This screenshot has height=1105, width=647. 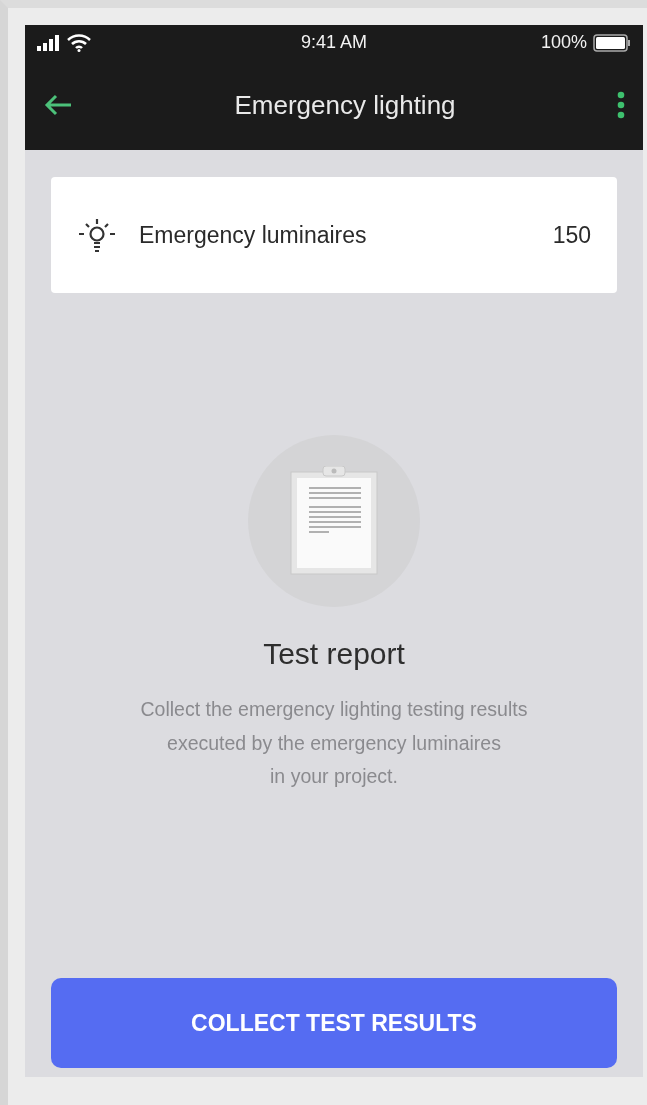 I want to click on empty-state-description: Collect the emergency lighting testing results executed by the emergency luminaires in your project., so click(x=334, y=743).